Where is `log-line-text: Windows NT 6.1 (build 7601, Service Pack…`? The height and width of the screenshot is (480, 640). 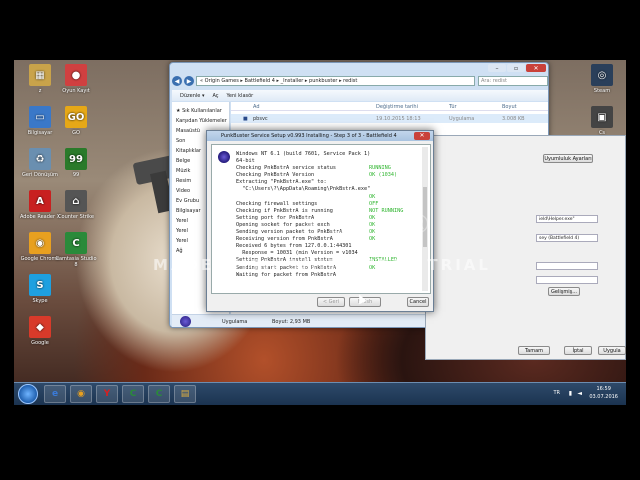
log-line-text: Windows NT 6.1 (build 7601, Service Pack… is located at coordinates (303, 154).